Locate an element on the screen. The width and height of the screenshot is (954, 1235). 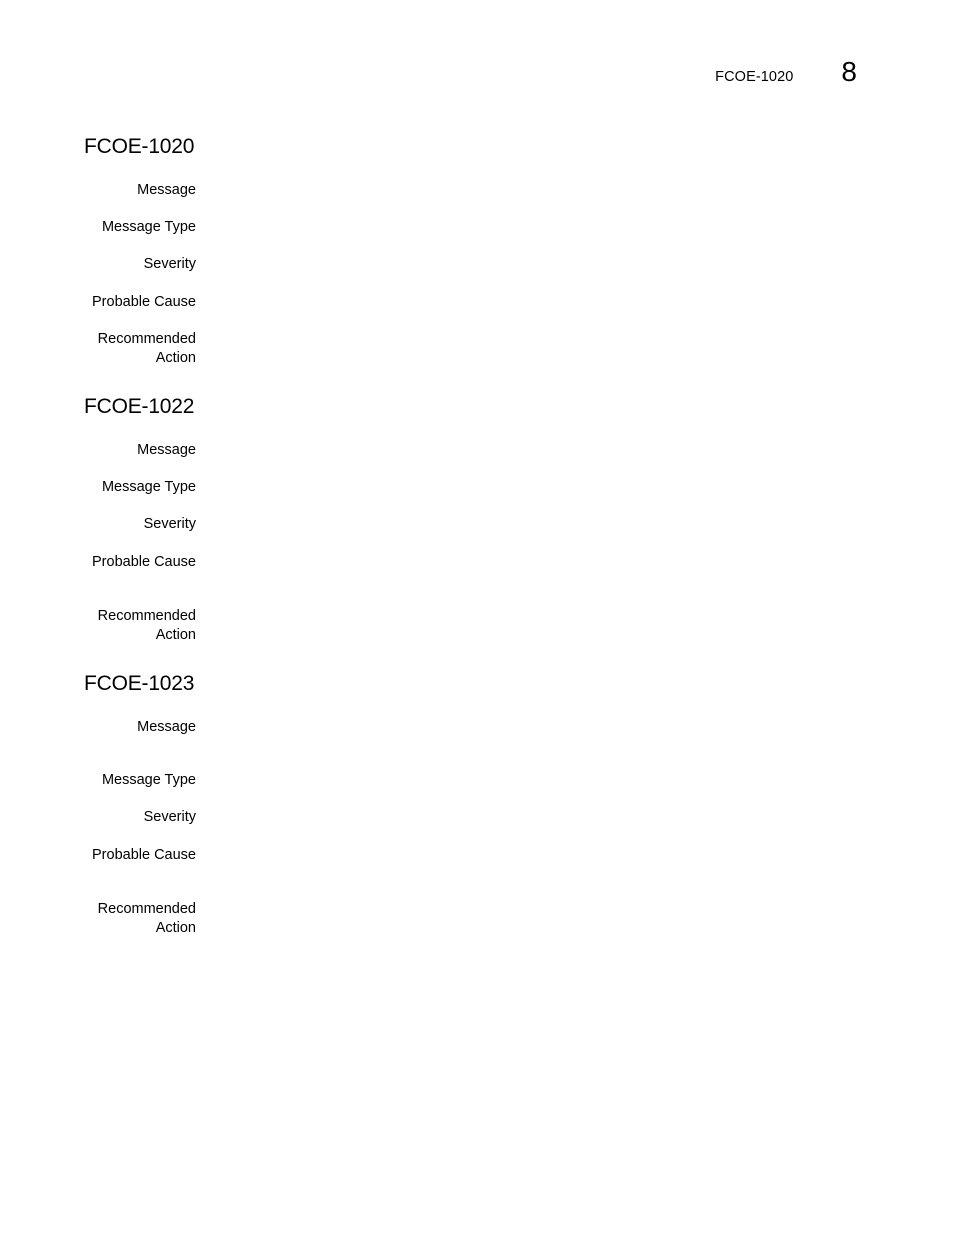
section-title: FCOE-1023 is located at coordinates (139, 683).